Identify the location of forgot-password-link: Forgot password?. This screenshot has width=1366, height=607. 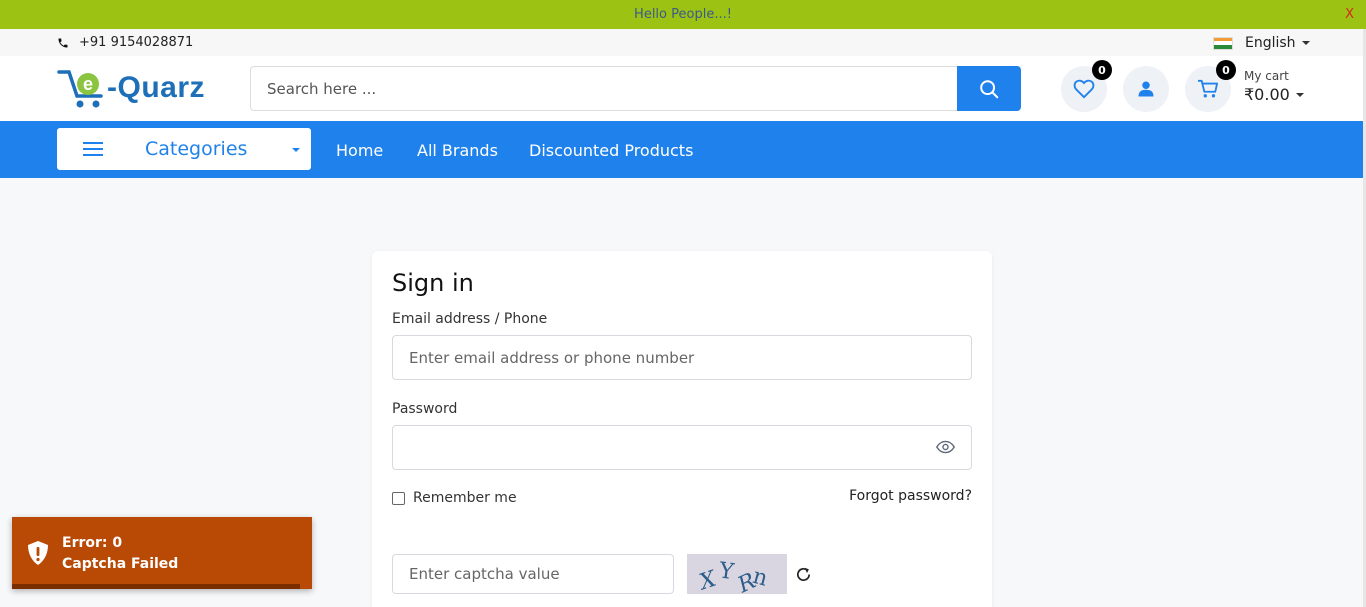
(910, 496).